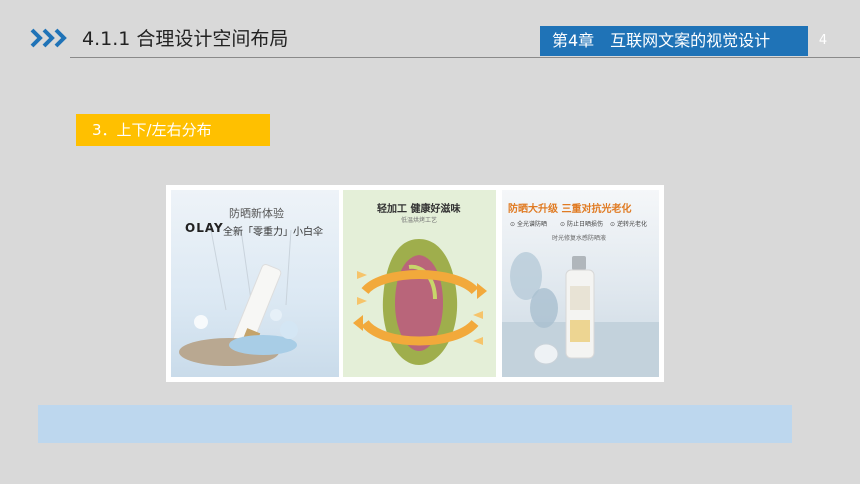  Describe the element at coordinates (579, 238) in the screenshot. I see `panel-3-subheading: 时光修复水感防晒液` at that location.